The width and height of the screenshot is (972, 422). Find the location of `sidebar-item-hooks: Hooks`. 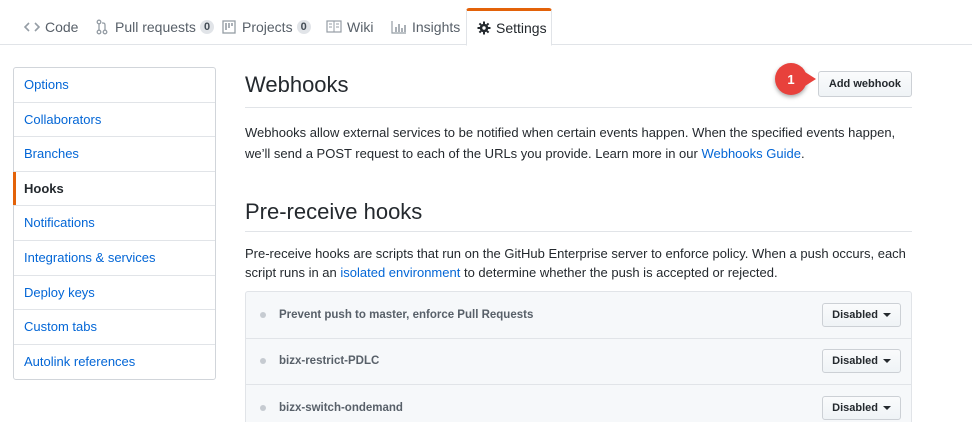

sidebar-item-hooks: Hooks is located at coordinates (114, 189).